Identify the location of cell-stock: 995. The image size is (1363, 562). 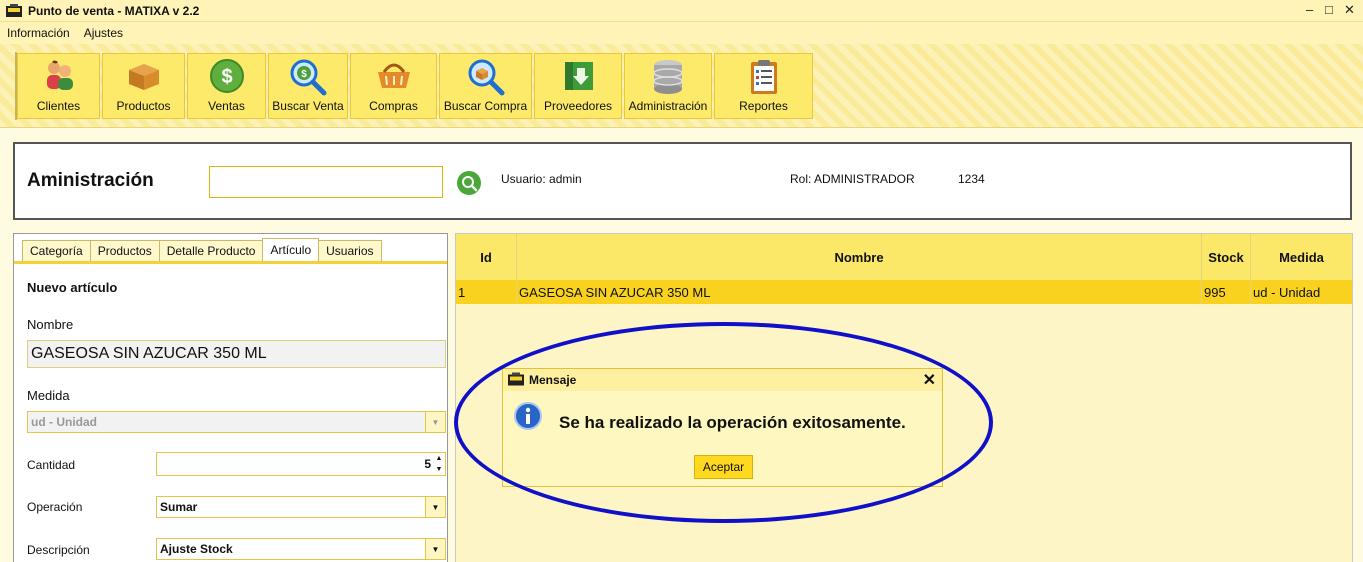
(1226, 292).